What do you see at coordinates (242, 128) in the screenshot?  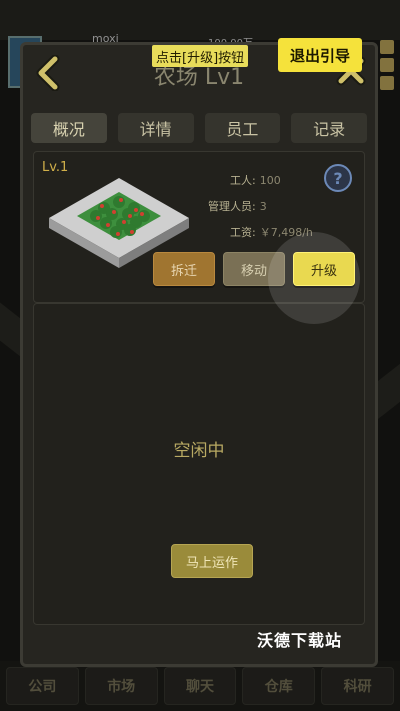 I see `tab-staff: 员工` at bounding box center [242, 128].